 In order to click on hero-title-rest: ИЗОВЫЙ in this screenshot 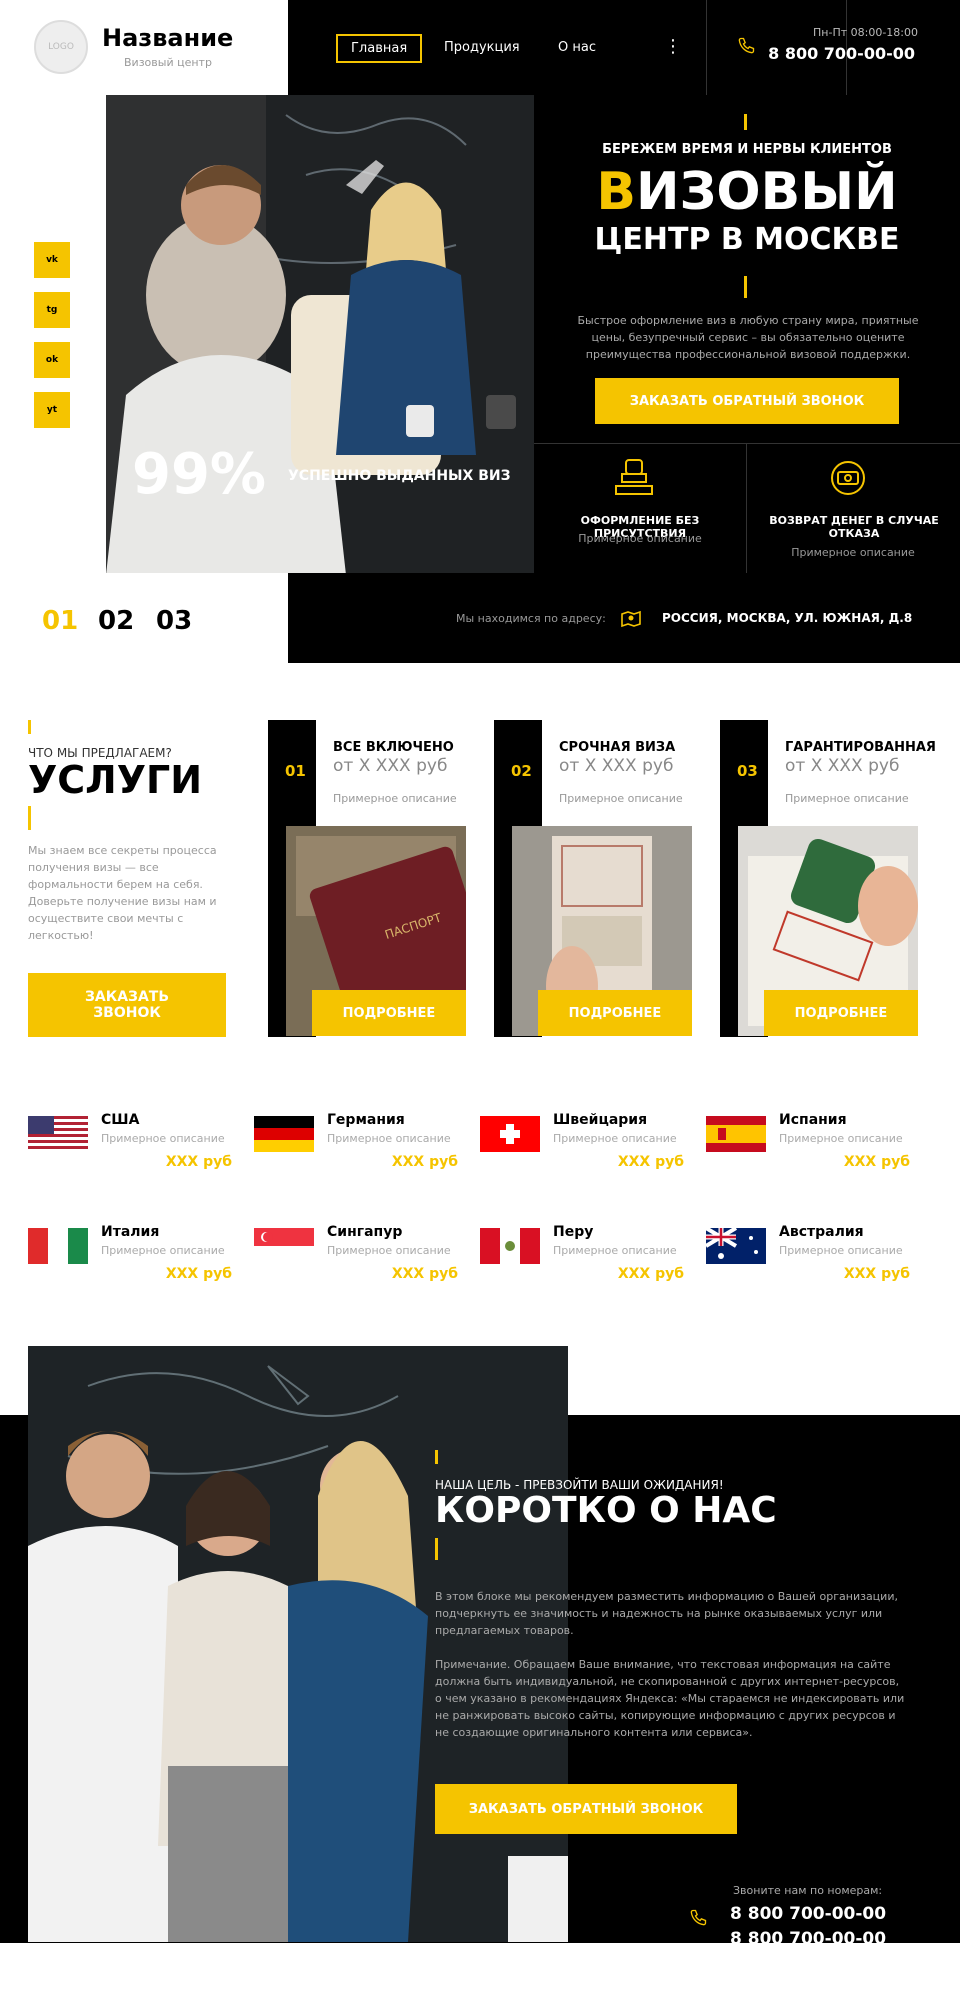, I will do `click(766, 192)`.